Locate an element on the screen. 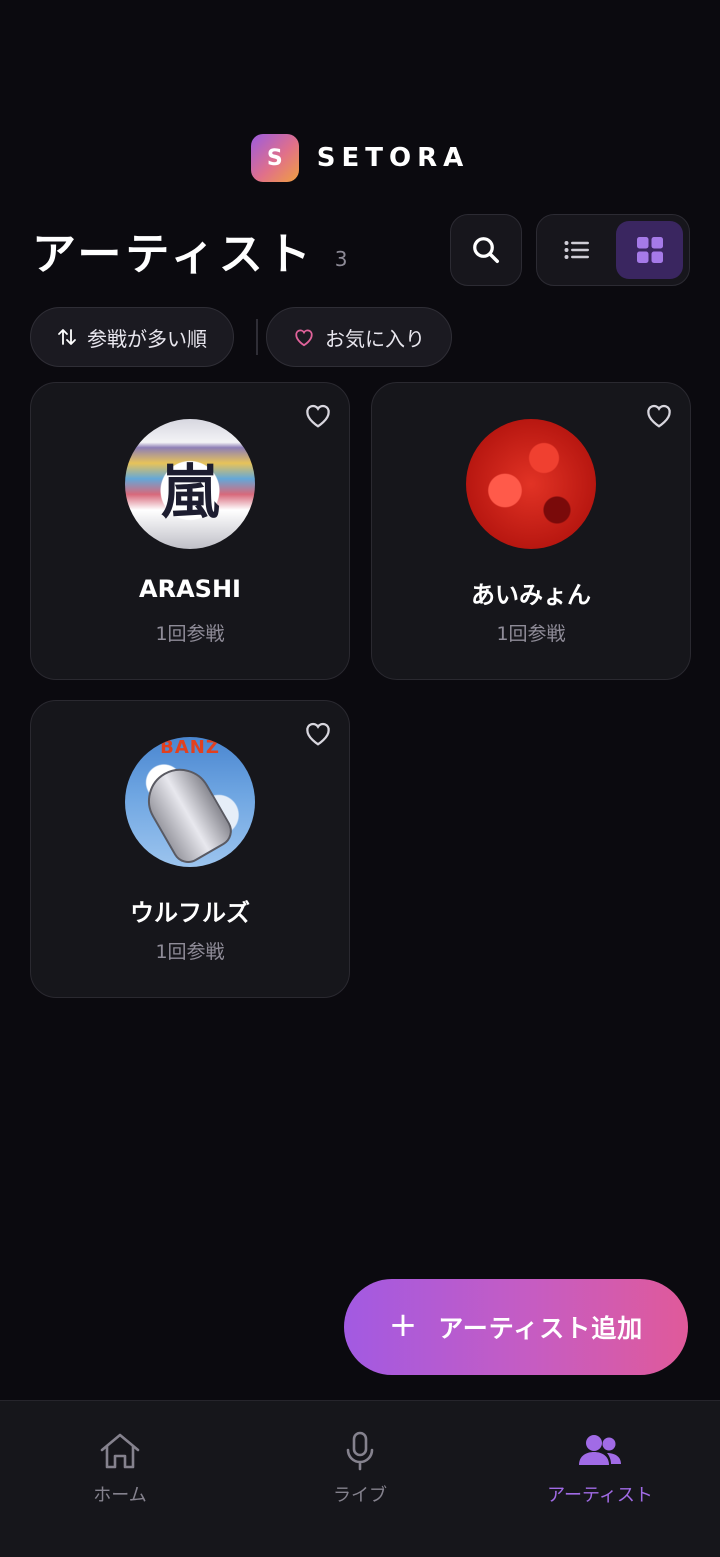  filter-row: 参戦が多い順 お気に入り is located at coordinates (241, 337).